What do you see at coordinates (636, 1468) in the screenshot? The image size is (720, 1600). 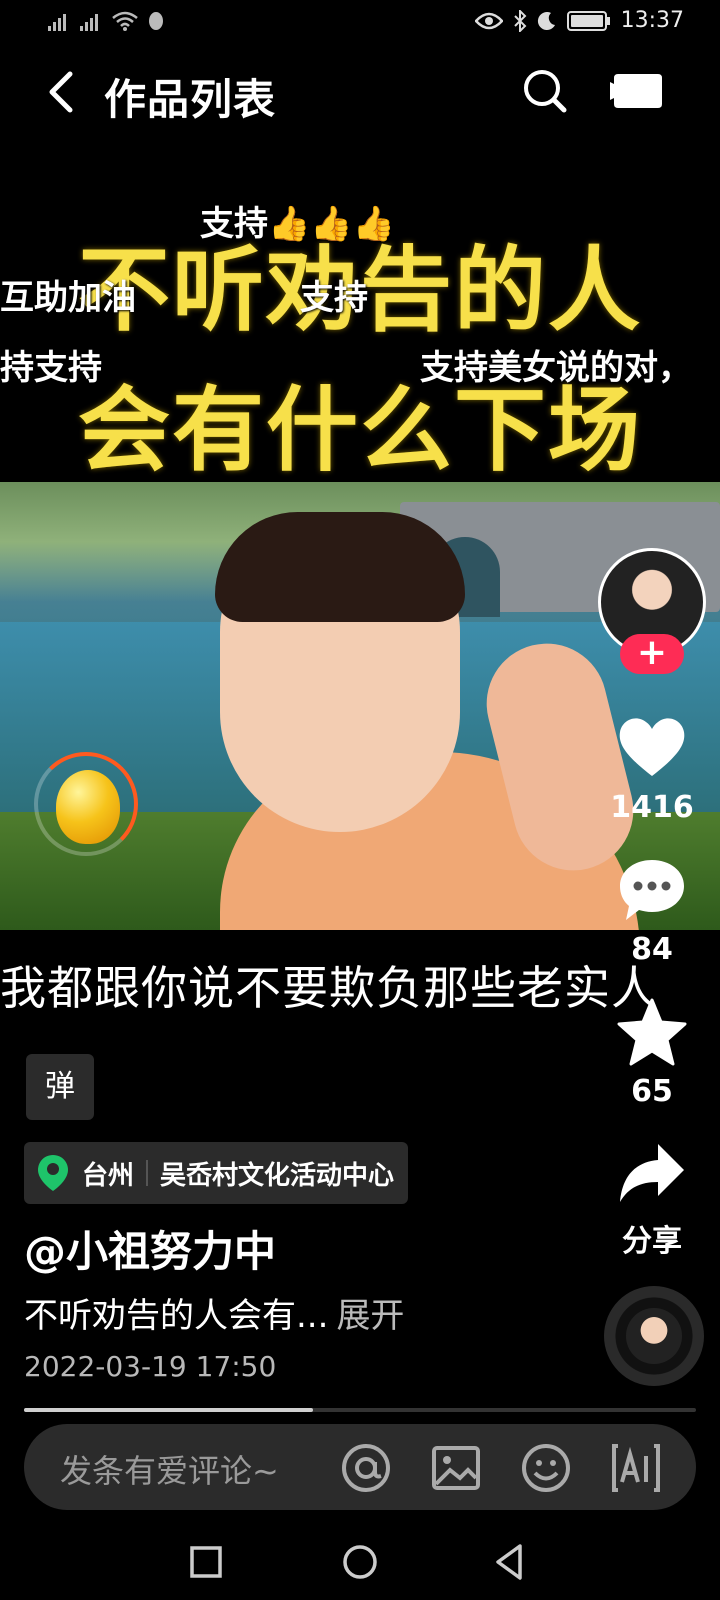 I see `ai-icon` at bounding box center [636, 1468].